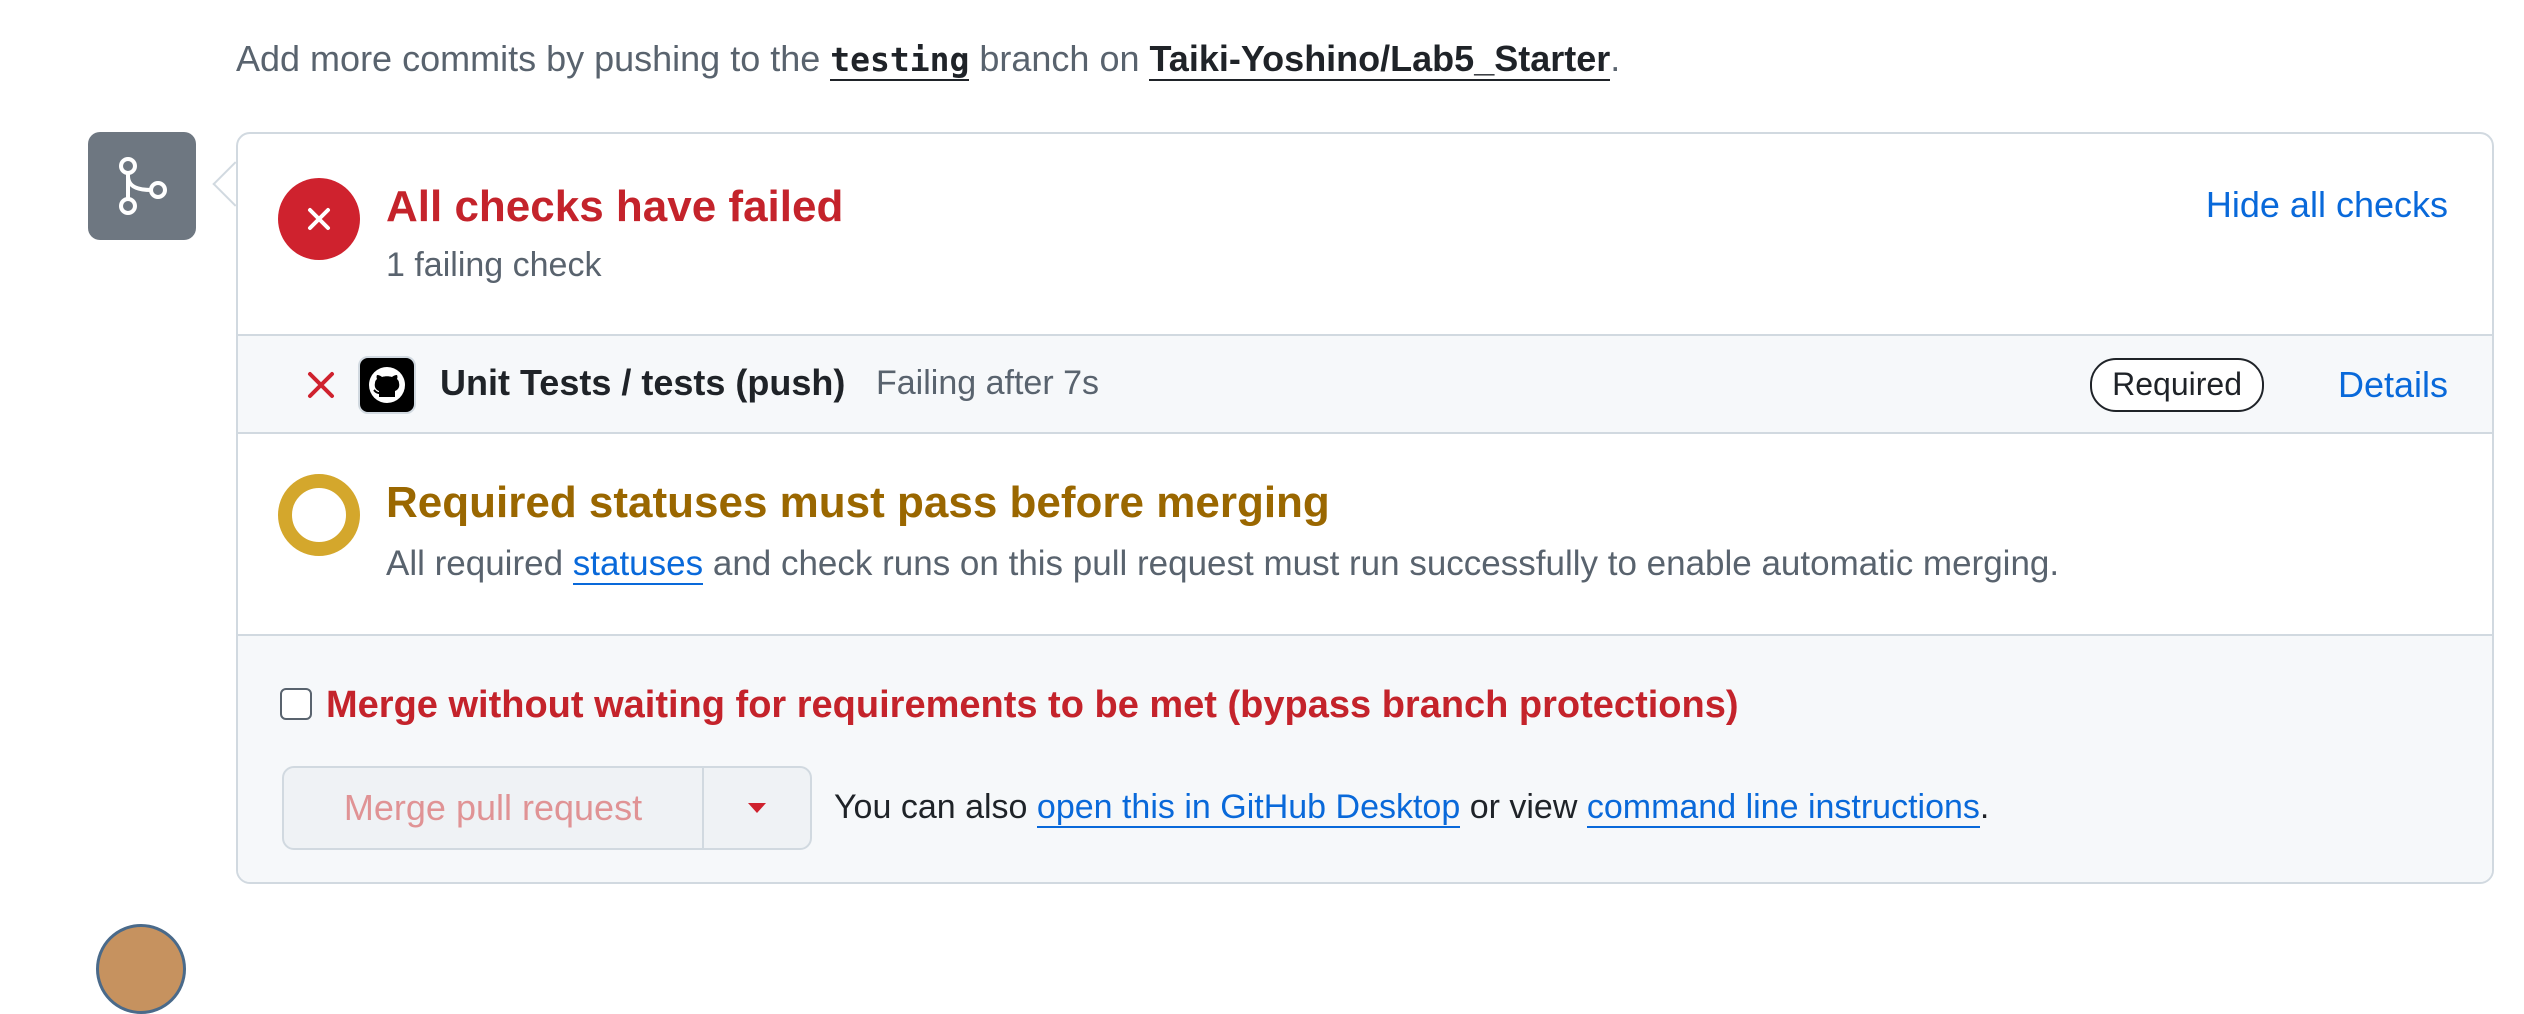  What do you see at coordinates (494, 265) in the screenshot?
I see `checks-subtitle: 1 failing check` at bounding box center [494, 265].